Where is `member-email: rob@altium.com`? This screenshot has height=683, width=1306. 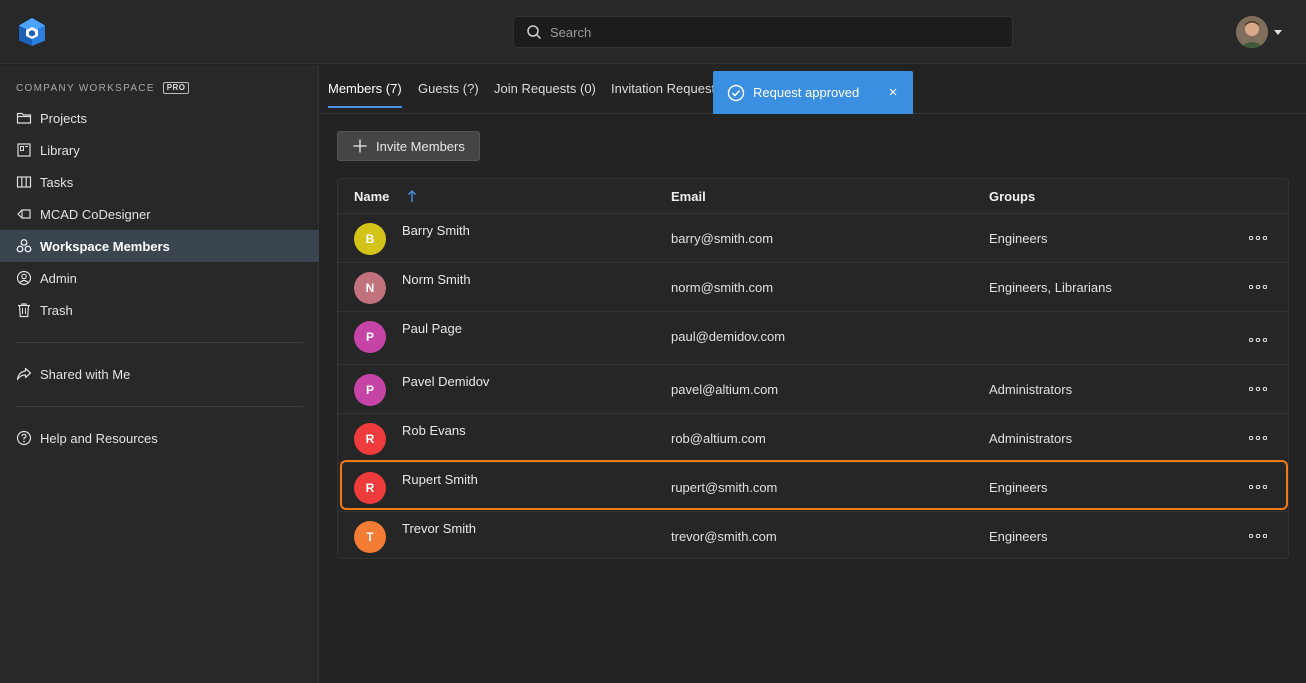
member-email: rob@altium.com is located at coordinates (718, 438).